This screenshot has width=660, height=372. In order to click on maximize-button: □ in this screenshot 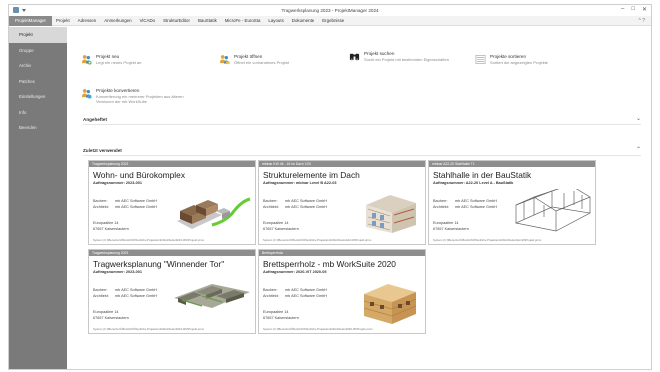, I will do `click(633, 9)`.